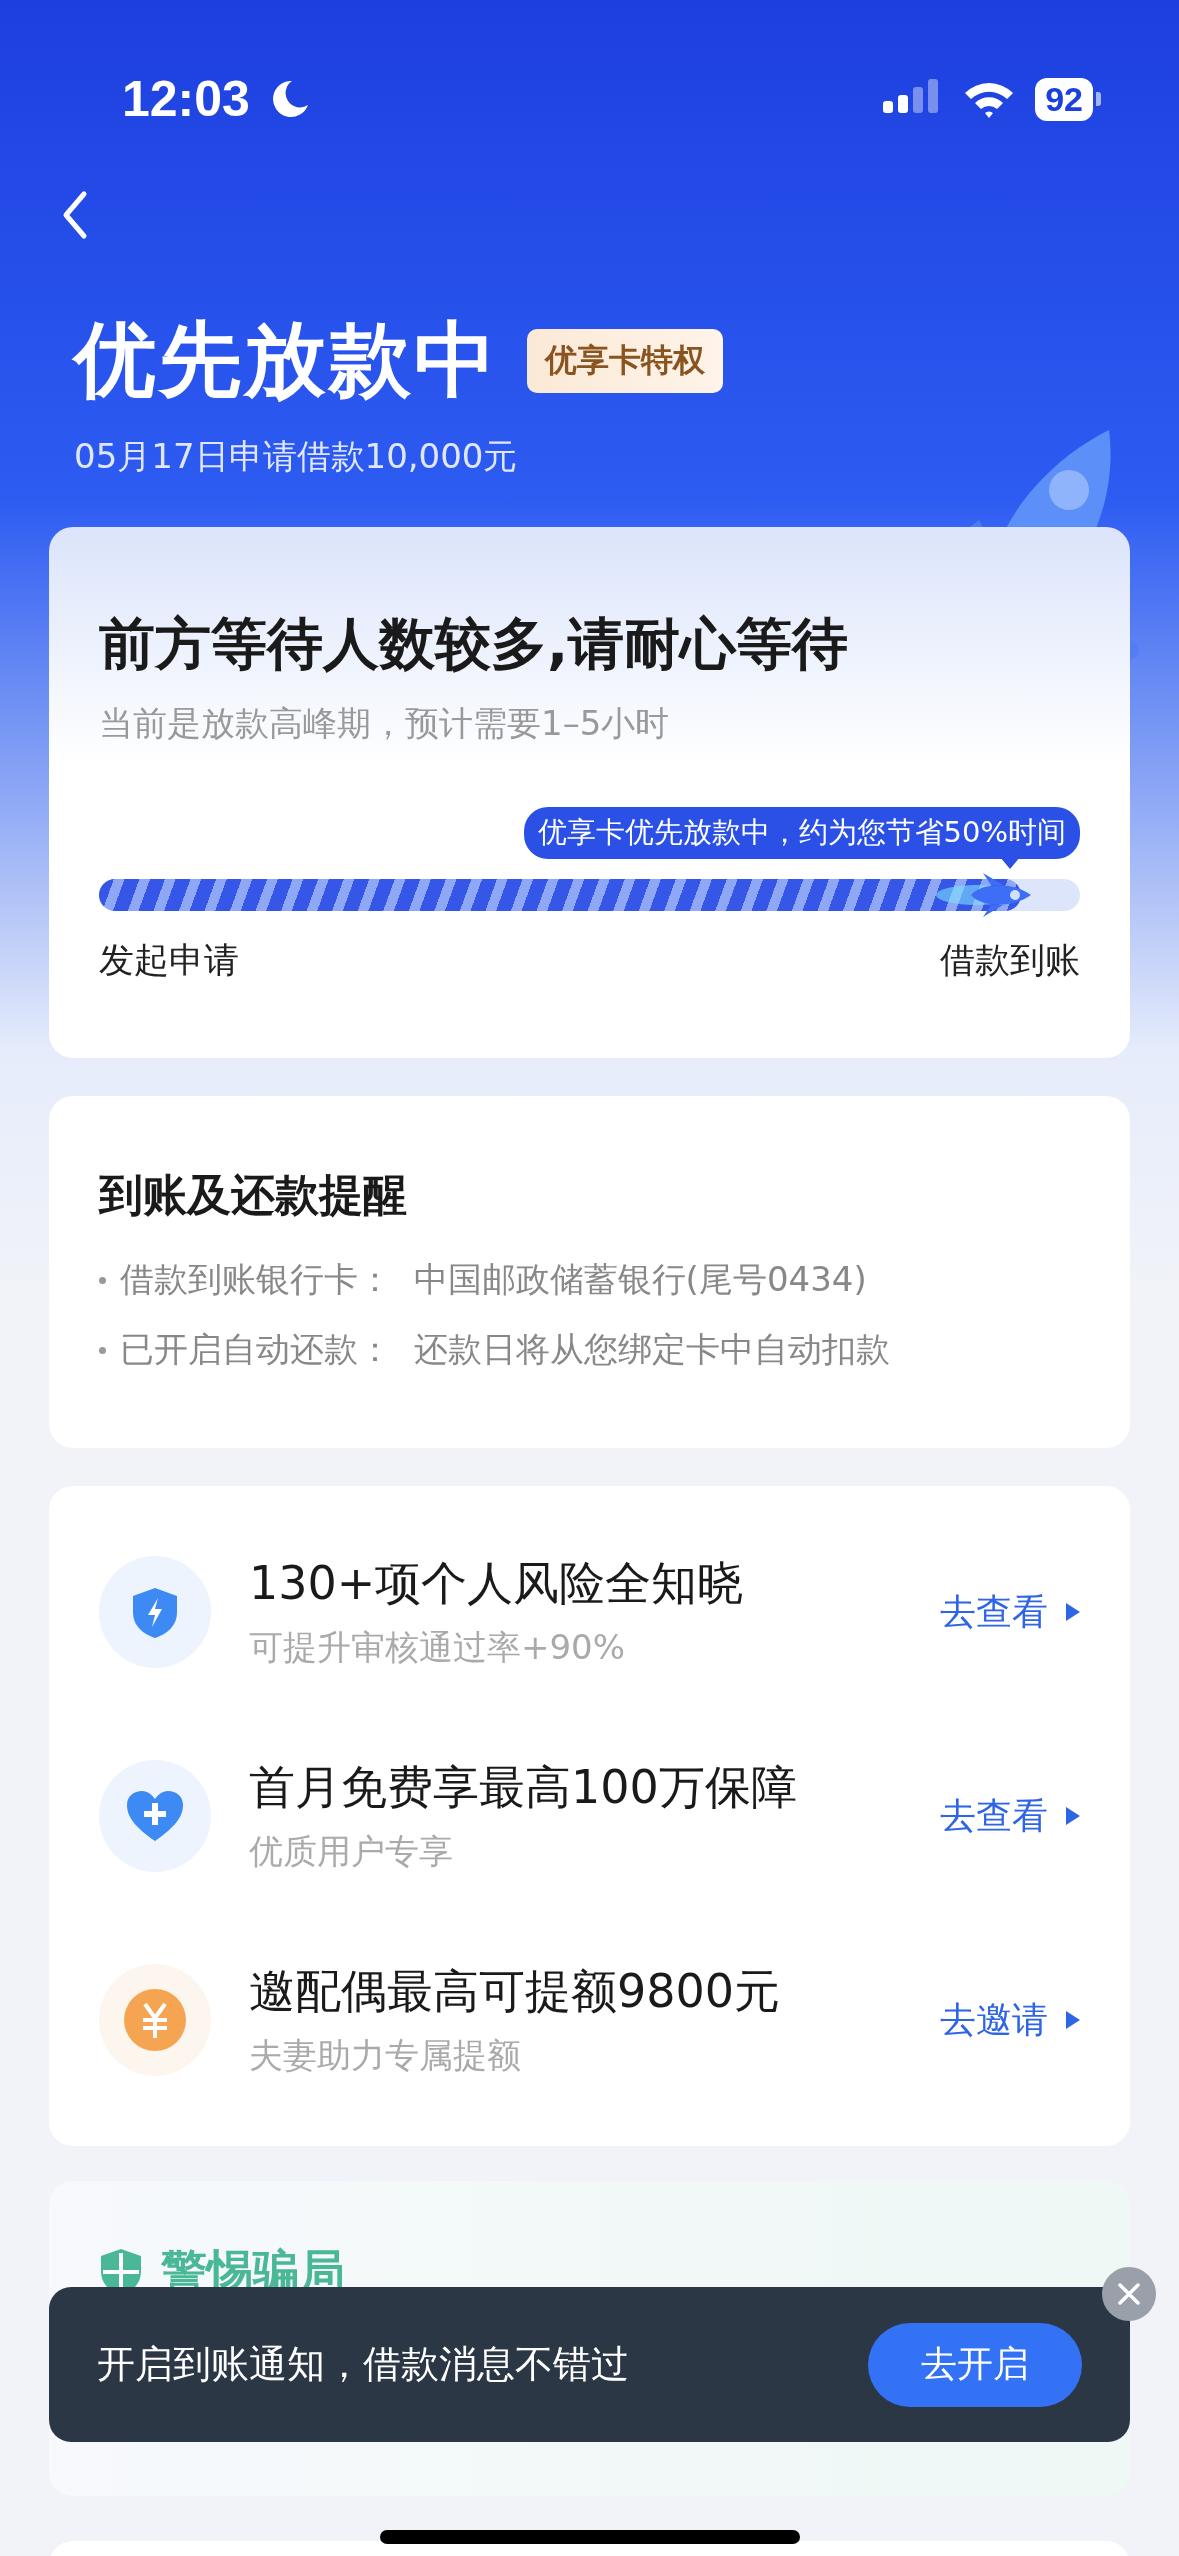  I want to click on service-link: 去邀请, so click(1010, 2020).